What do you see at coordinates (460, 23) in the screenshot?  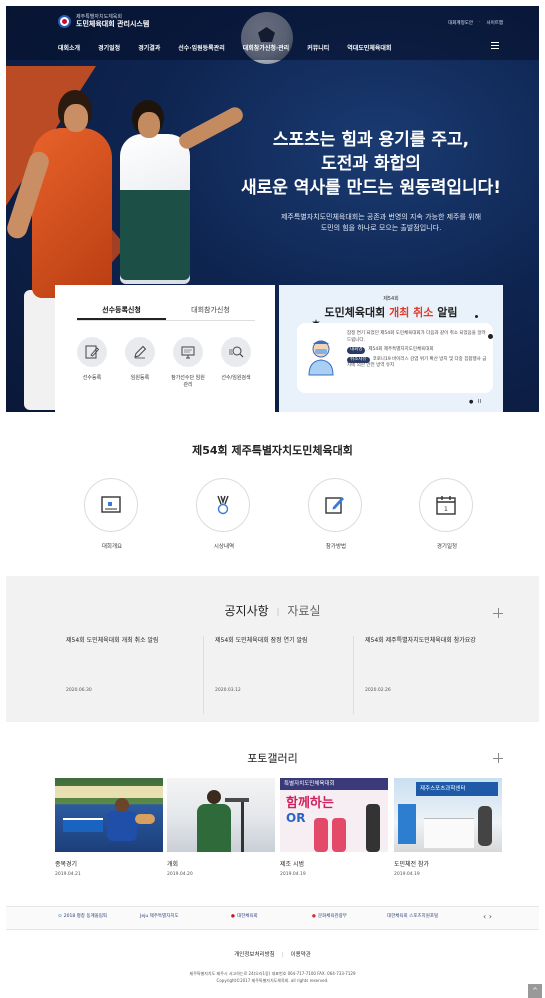 I see `util-link-guide: 대회계정도안` at bounding box center [460, 23].